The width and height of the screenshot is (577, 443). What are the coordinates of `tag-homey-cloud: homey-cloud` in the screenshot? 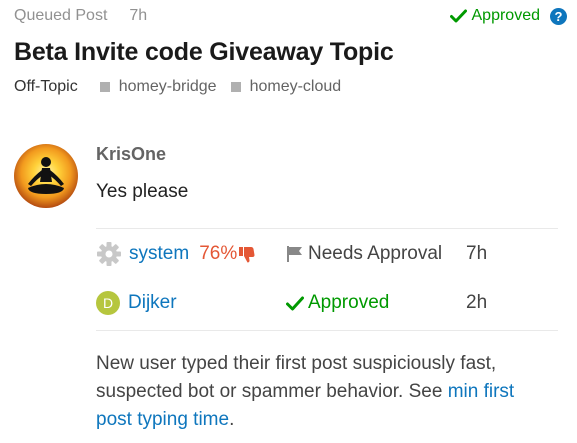 It's located at (286, 87).